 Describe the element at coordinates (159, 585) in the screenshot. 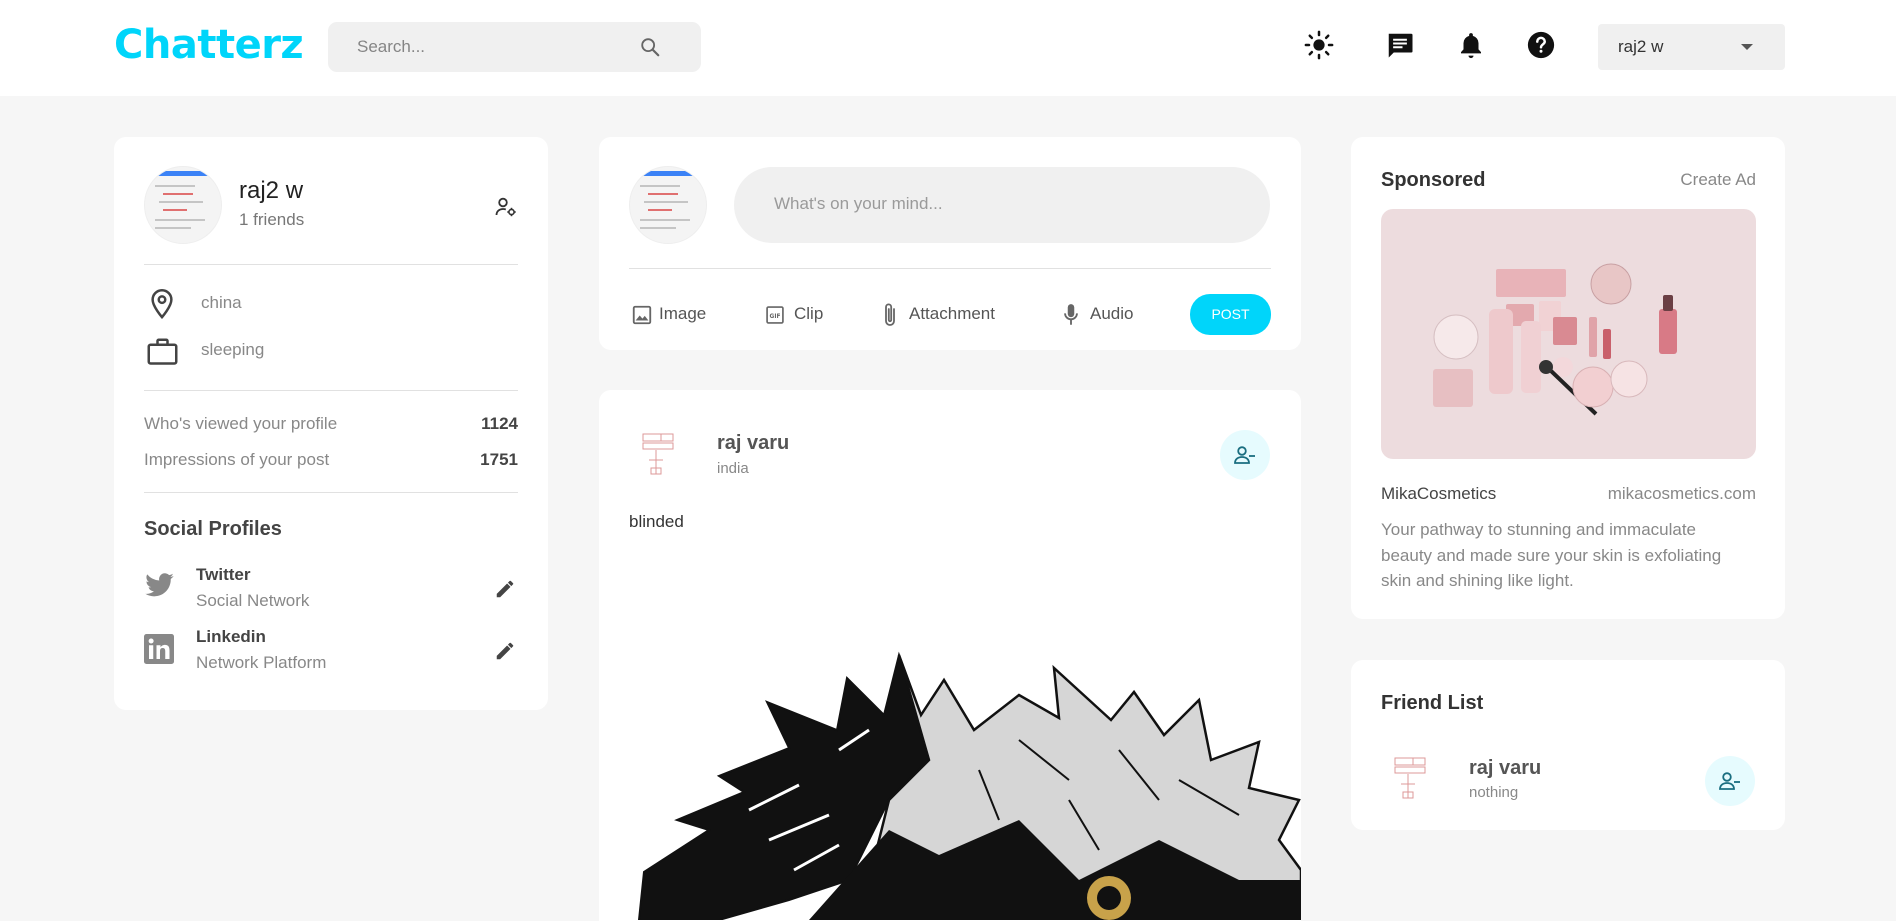

I see `twitter-icon` at that location.